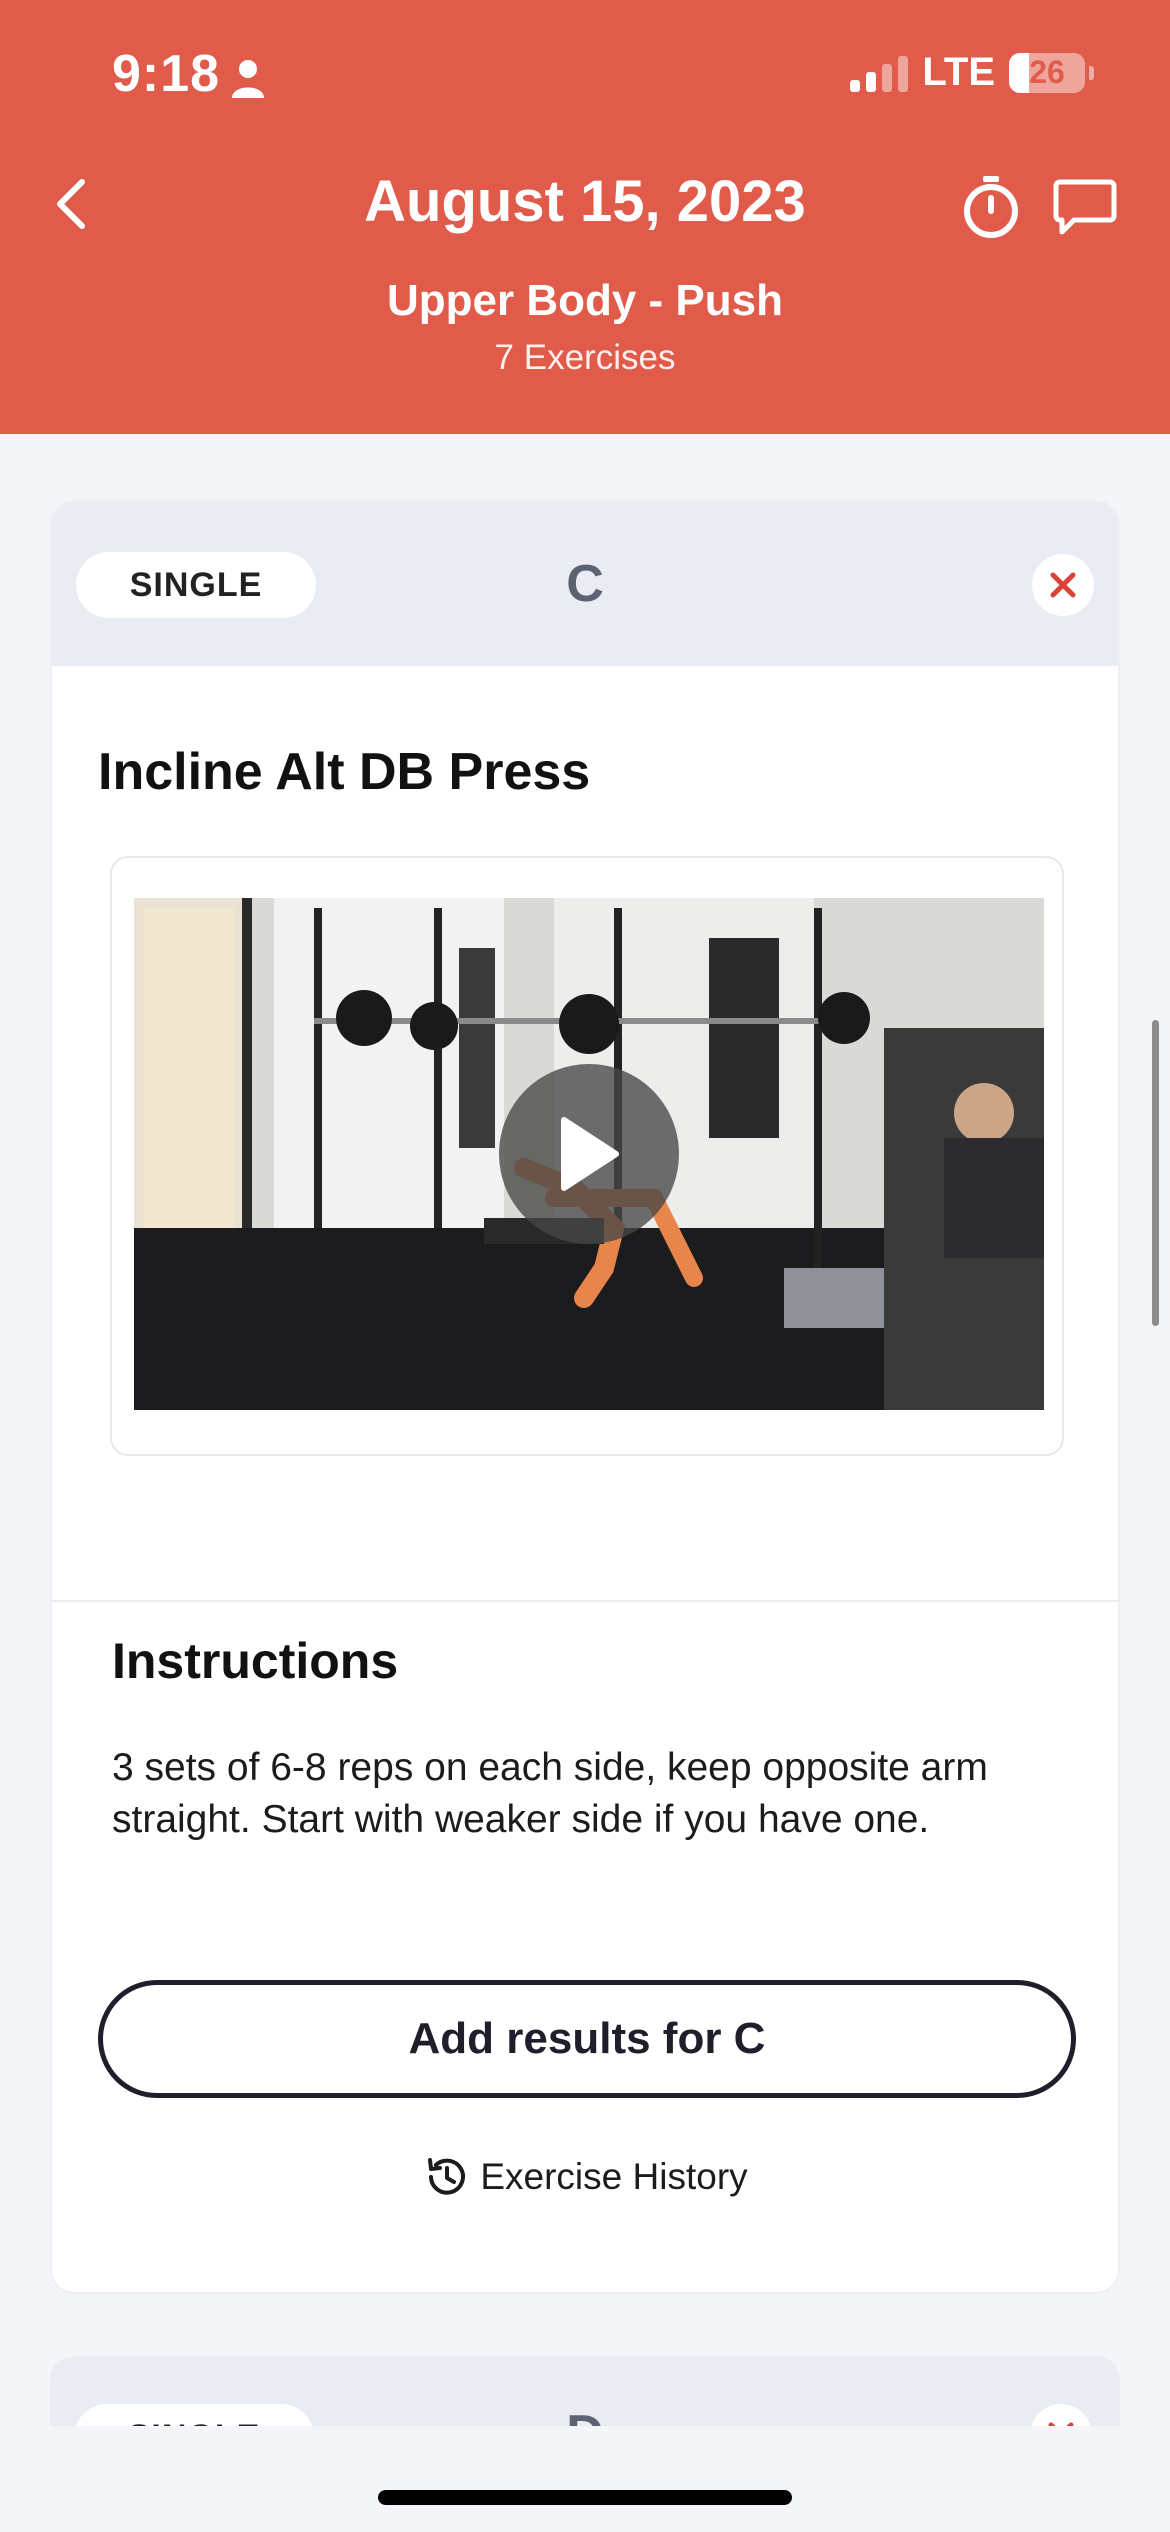  What do you see at coordinates (614, 2176) in the screenshot?
I see `exercise-history-label: Exercise History` at bounding box center [614, 2176].